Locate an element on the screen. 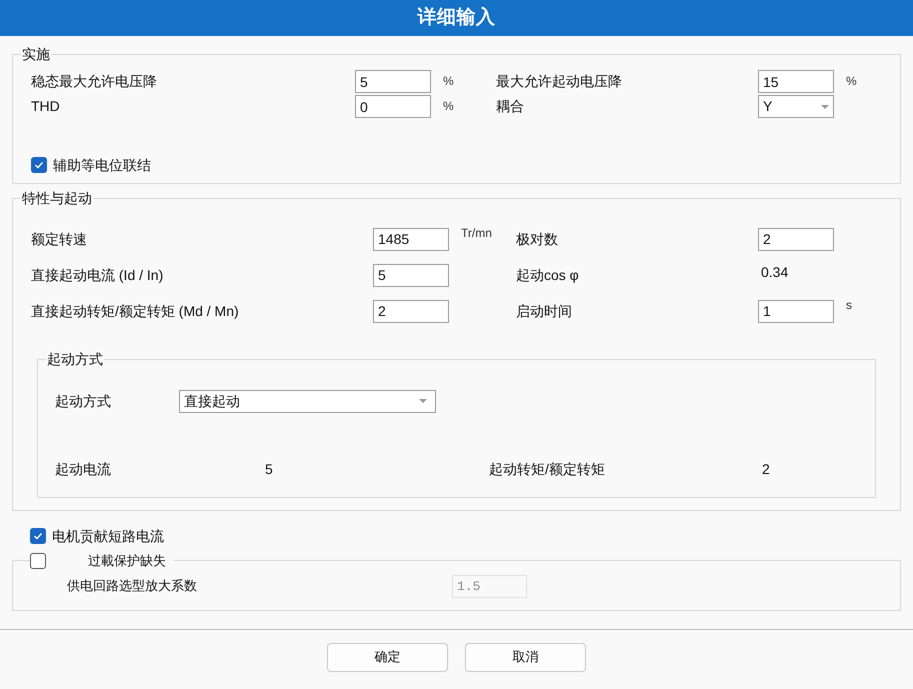 The width and height of the screenshot is (913, 689). field-label: 直接起动电流 (Id / In) is located at coordinates (97, 275).